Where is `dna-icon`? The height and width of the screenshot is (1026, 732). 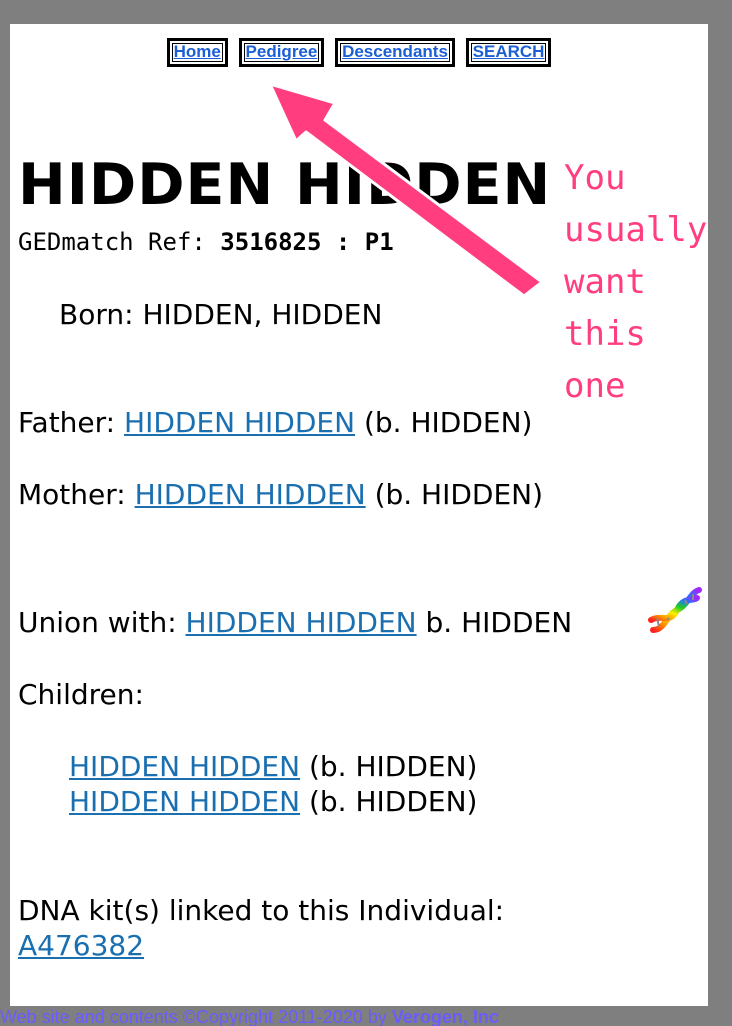
dna-icon is located at coordinates (675, 610).